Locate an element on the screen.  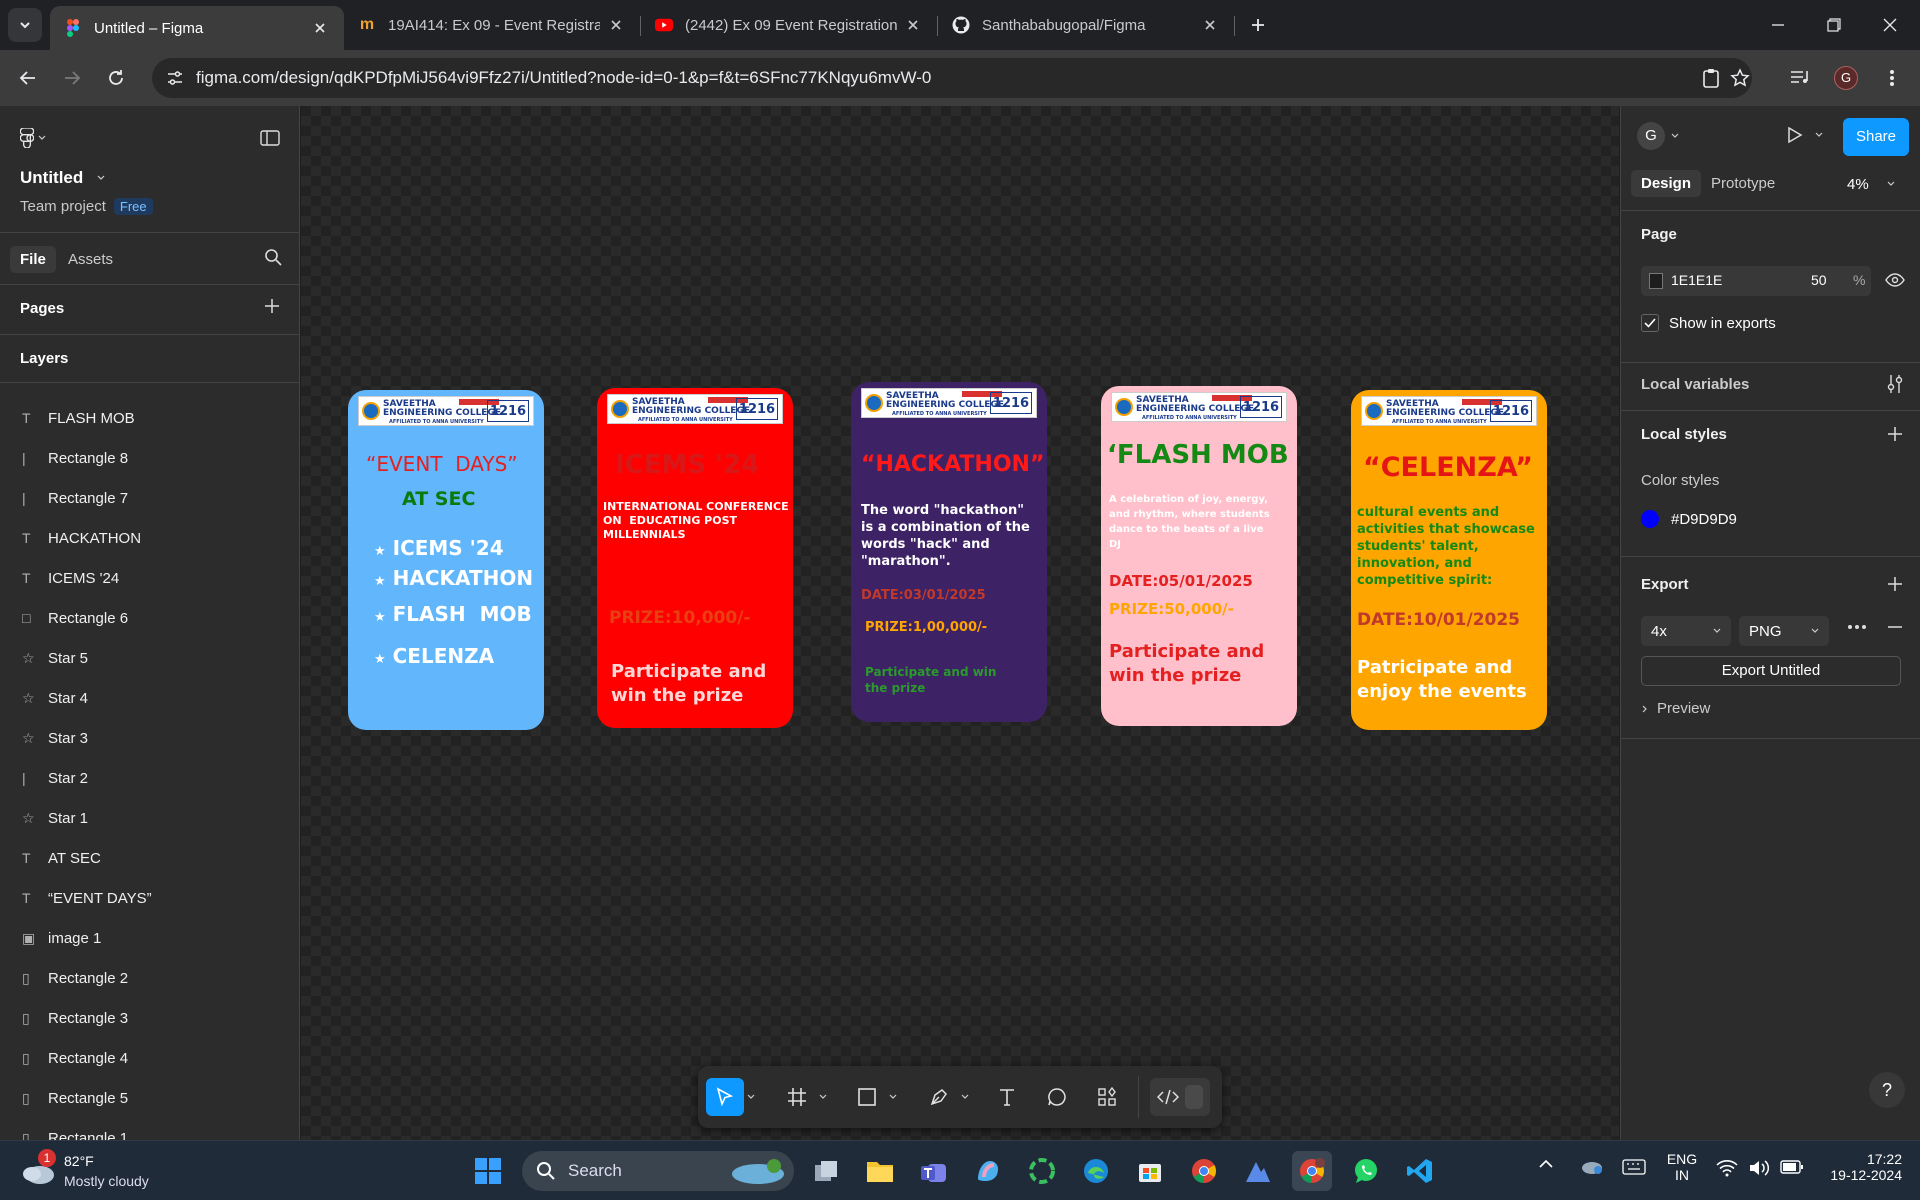
layer-item: ▯ Rectangle 3 is located at coordinates (150, 1018).